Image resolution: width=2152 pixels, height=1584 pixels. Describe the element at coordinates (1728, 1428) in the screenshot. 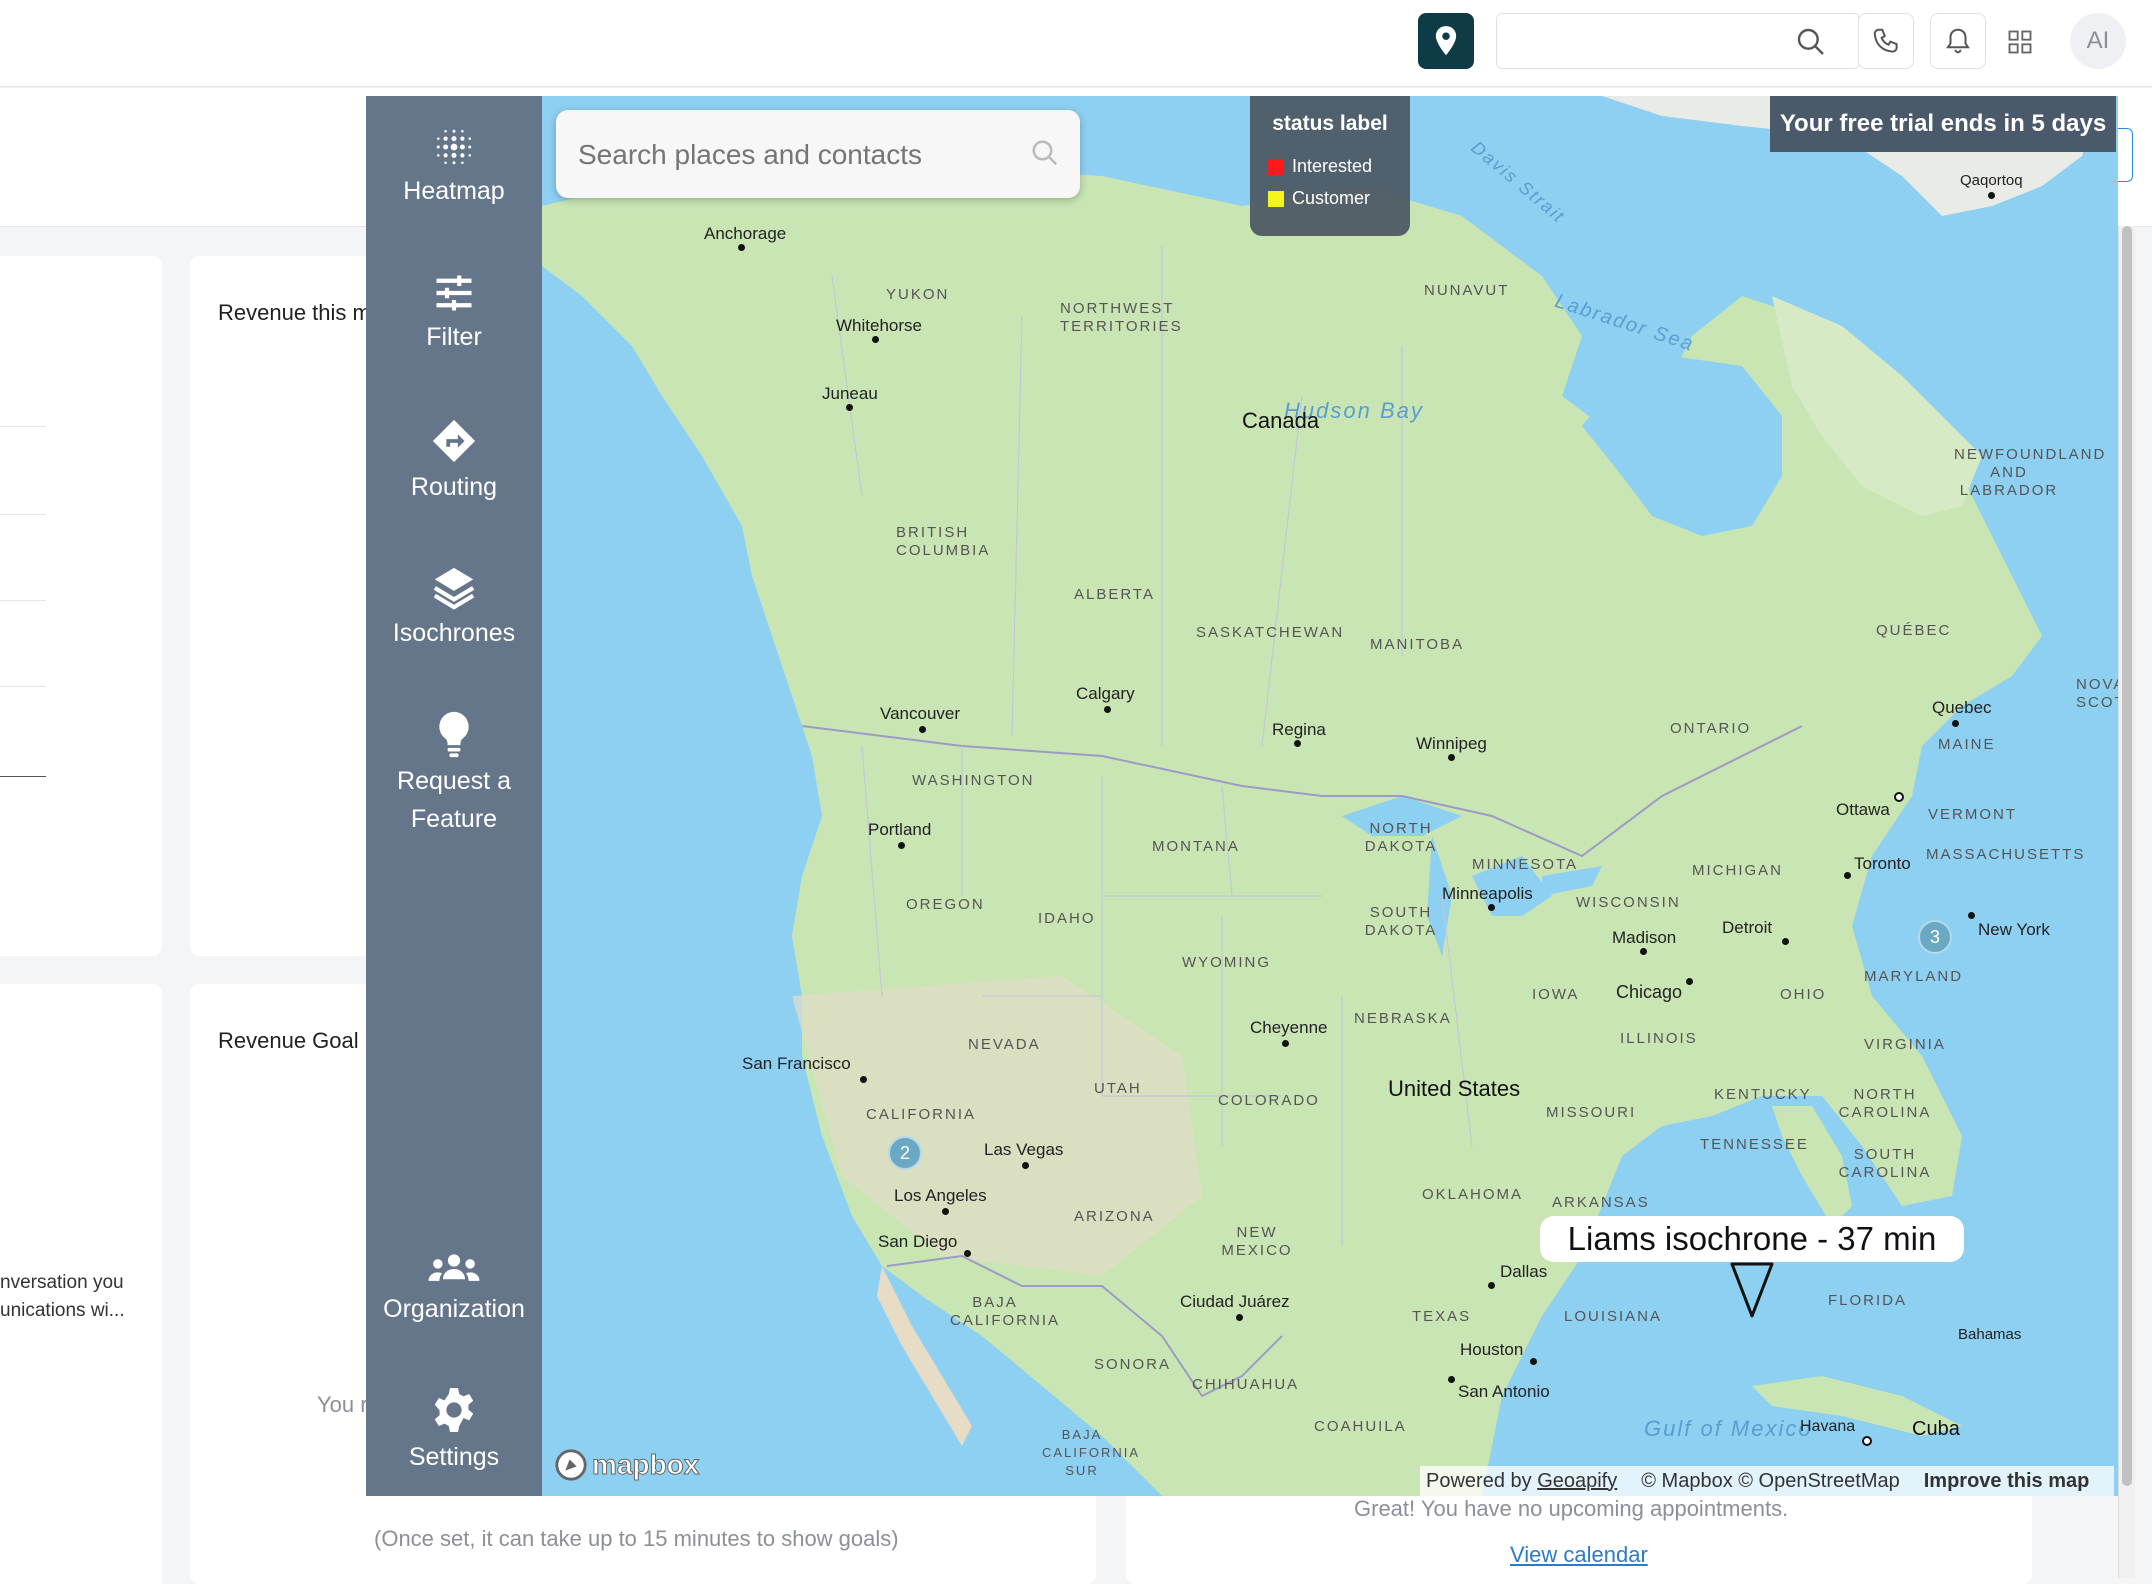

I see `water-label: Gulf of Mexico` at that location.